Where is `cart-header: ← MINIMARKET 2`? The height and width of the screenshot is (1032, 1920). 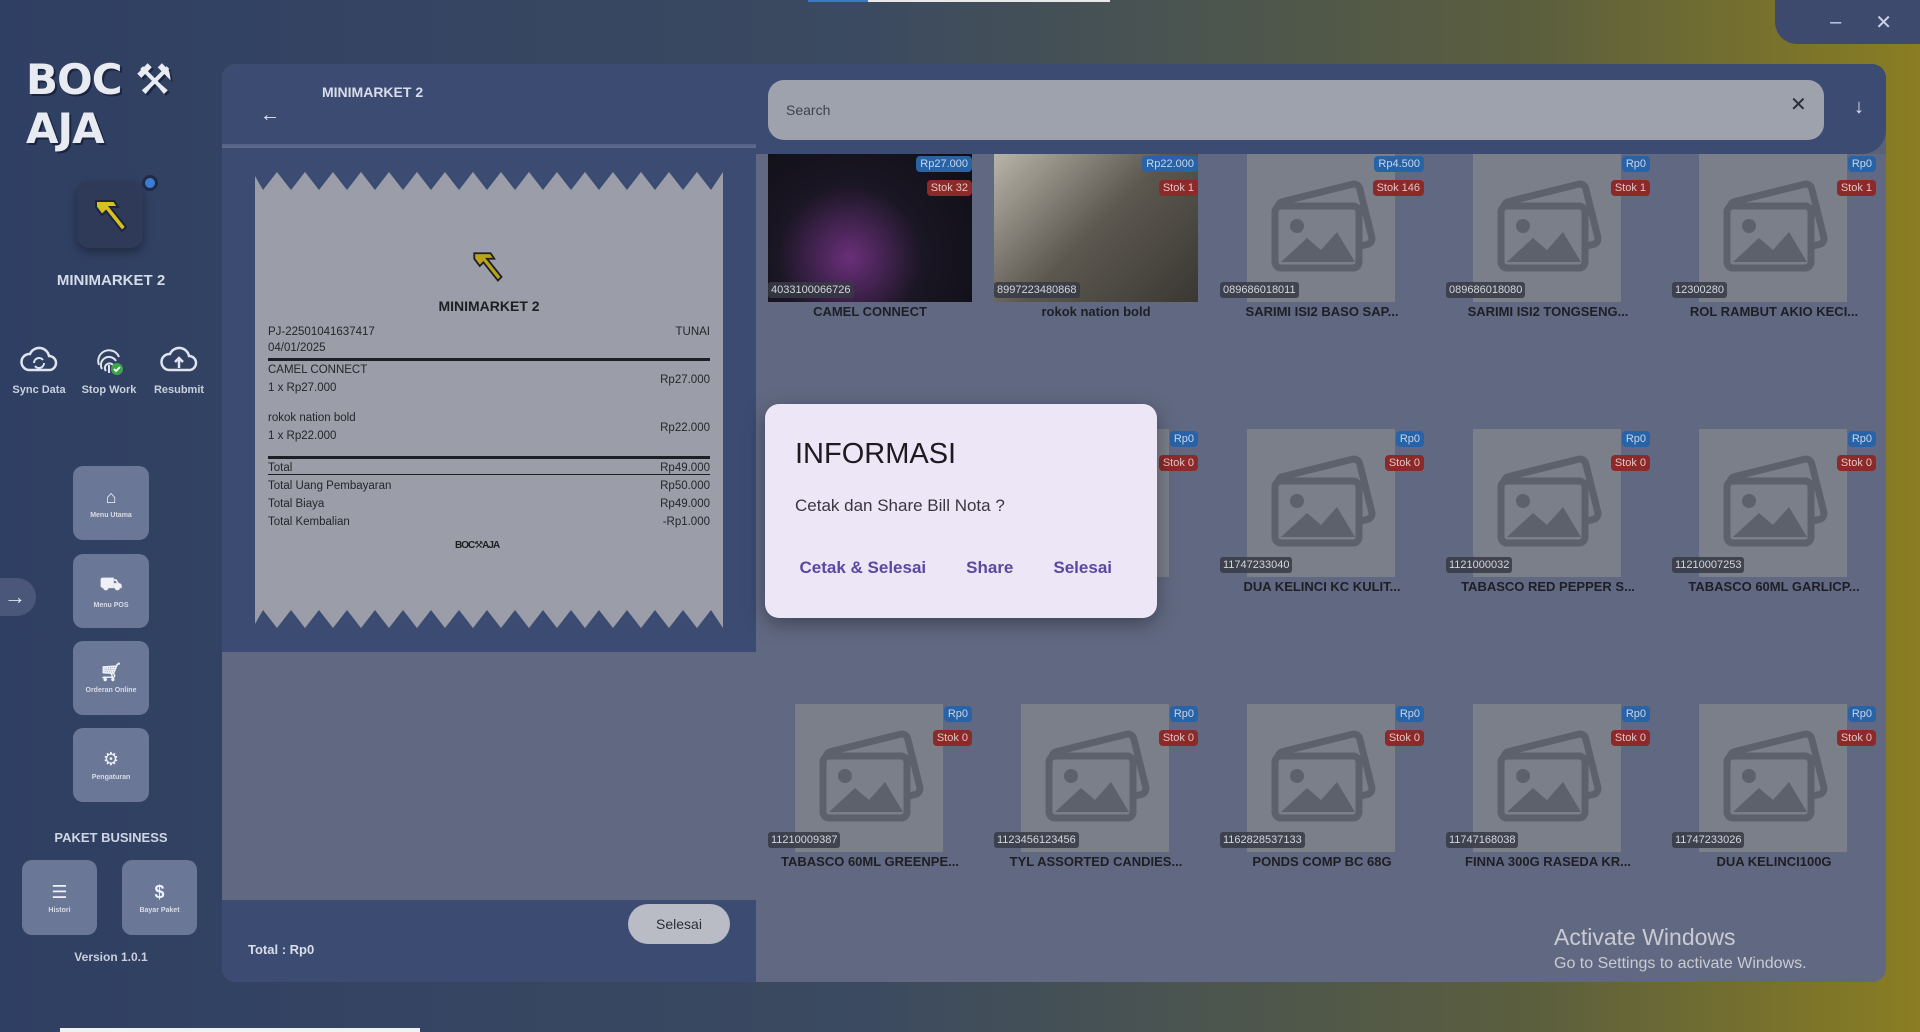 cart-header: ← MINIMARKET 2 is located at coordinates (489, 105).